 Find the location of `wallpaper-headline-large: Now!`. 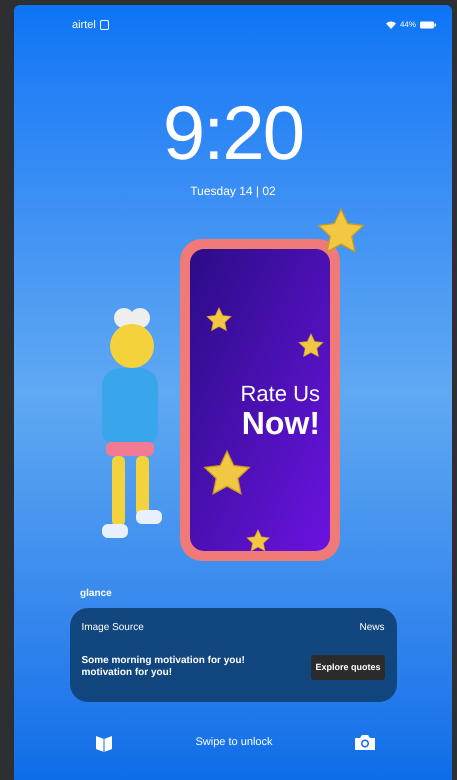

wallpaper-headline-large: Now! is located at coordinates (281, 423).